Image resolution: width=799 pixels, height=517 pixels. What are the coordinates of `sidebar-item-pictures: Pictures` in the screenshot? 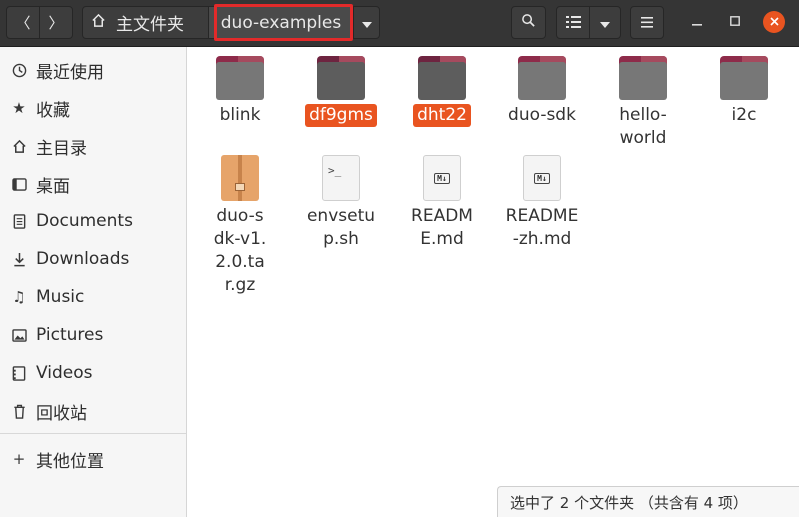 It's located at (93, 335).